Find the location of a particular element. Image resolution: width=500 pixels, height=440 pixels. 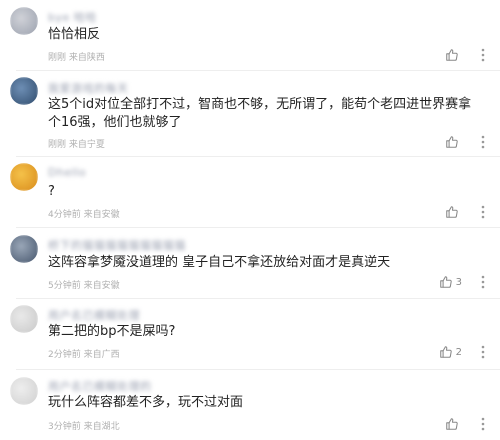

comment-actions: 3 is located at coordinates (462, 282).